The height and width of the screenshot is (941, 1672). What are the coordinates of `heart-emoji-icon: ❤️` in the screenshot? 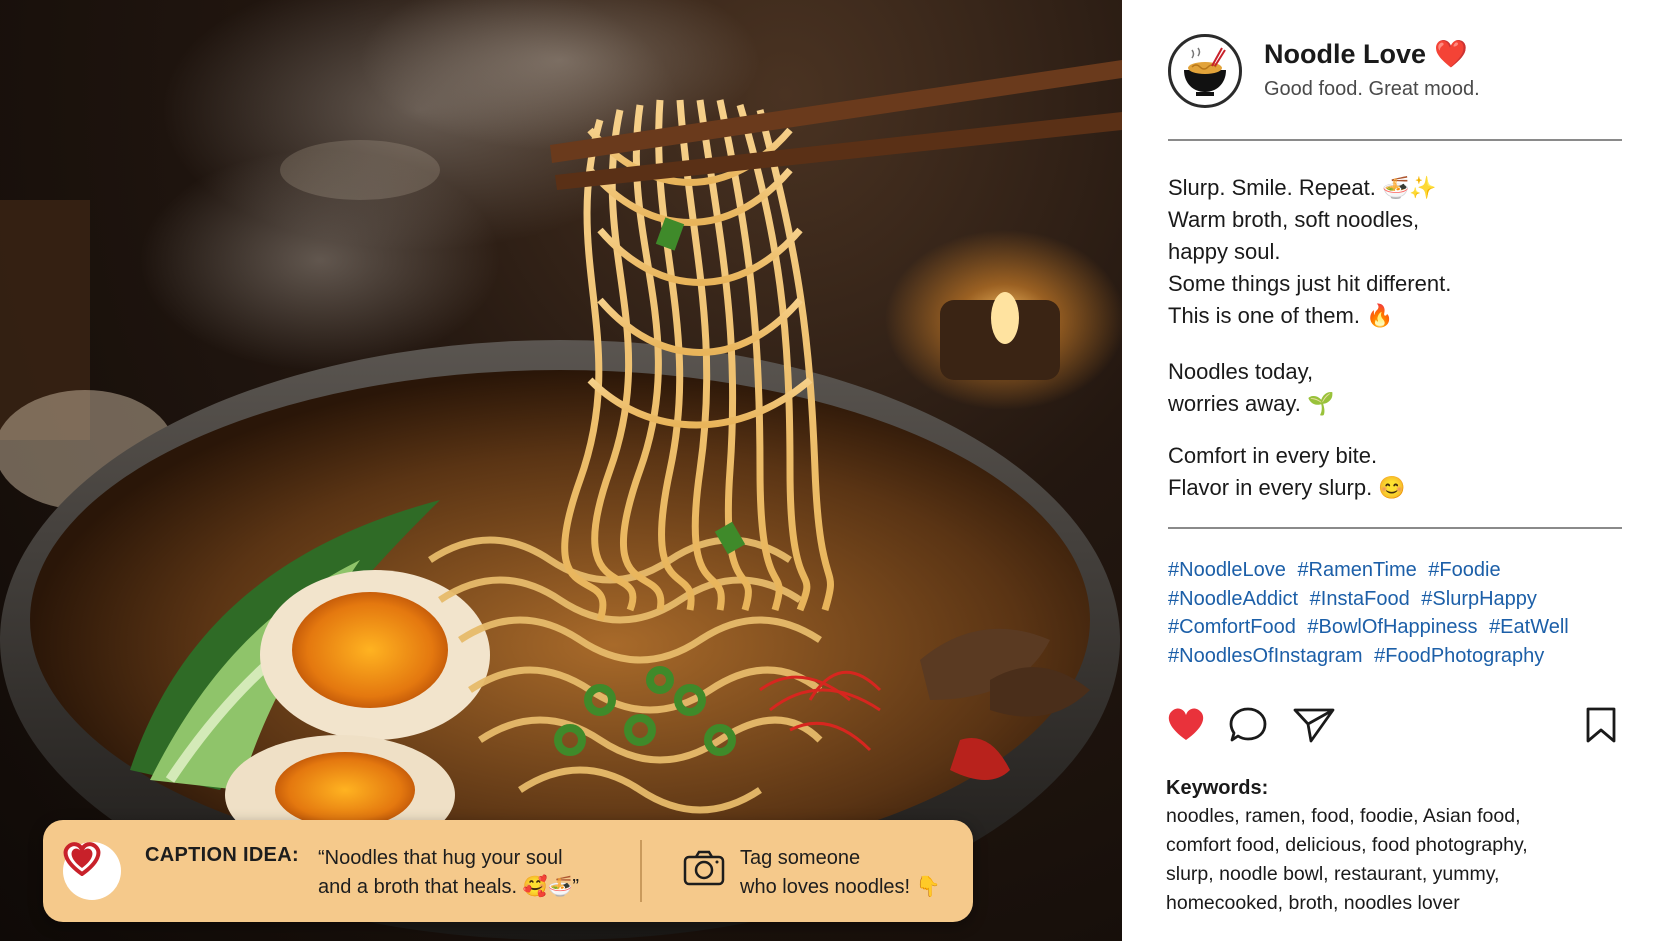 It's located at (1451, 54).